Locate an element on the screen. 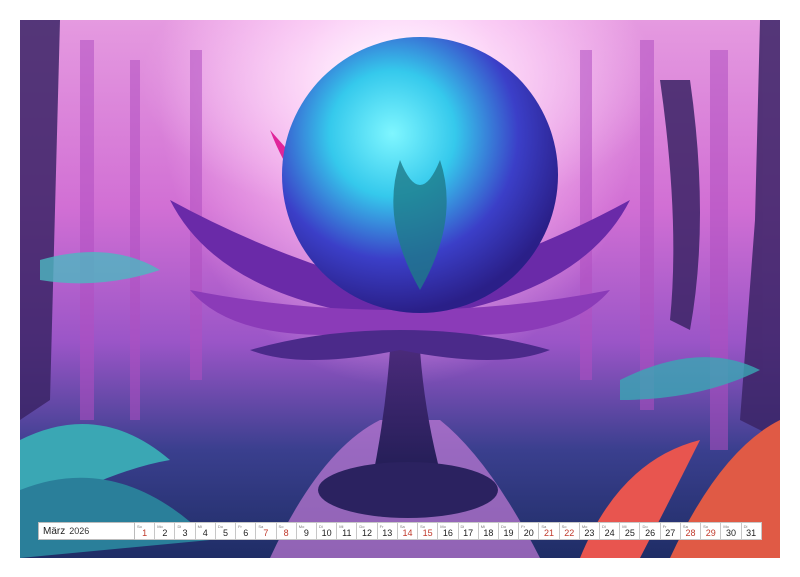  day-number: 1 is located at coordinates (145, 533).